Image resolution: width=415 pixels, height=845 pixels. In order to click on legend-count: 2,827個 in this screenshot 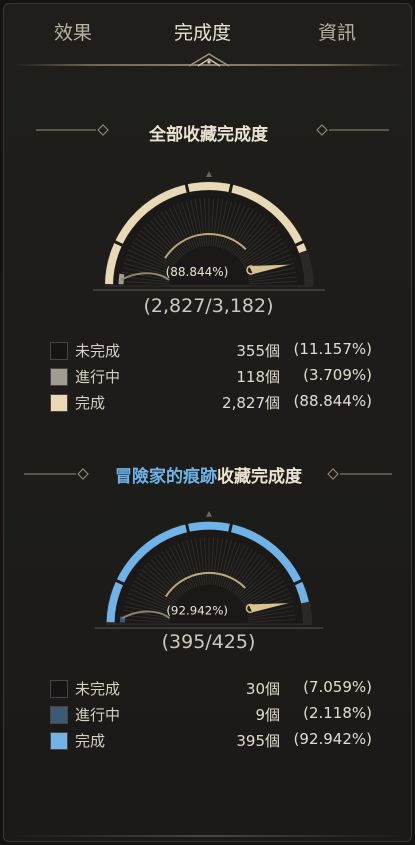, I will do `click(251, 403)`.